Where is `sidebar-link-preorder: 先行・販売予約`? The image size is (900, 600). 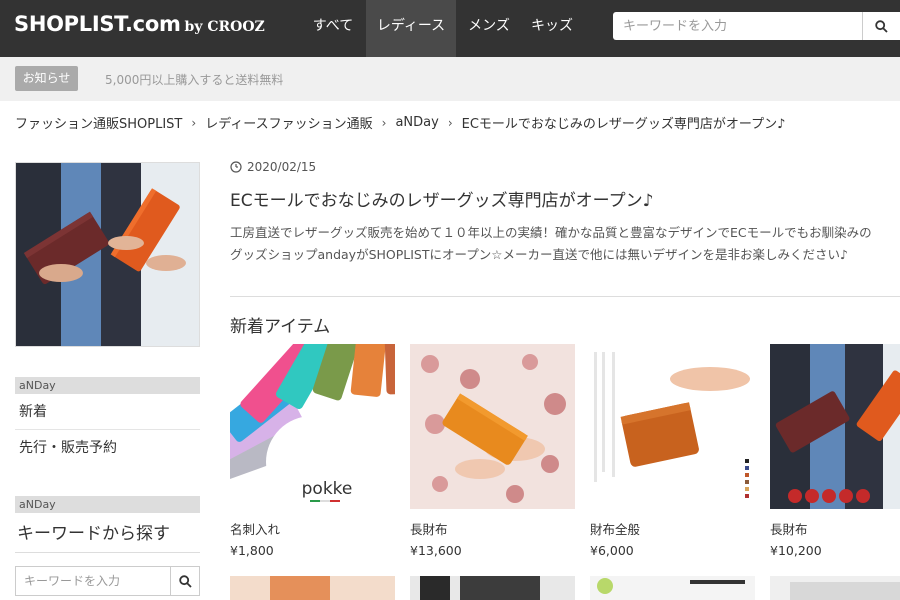
sidebar-link-preorder: 先行・販売予約 is located at coordinates (107, 451).